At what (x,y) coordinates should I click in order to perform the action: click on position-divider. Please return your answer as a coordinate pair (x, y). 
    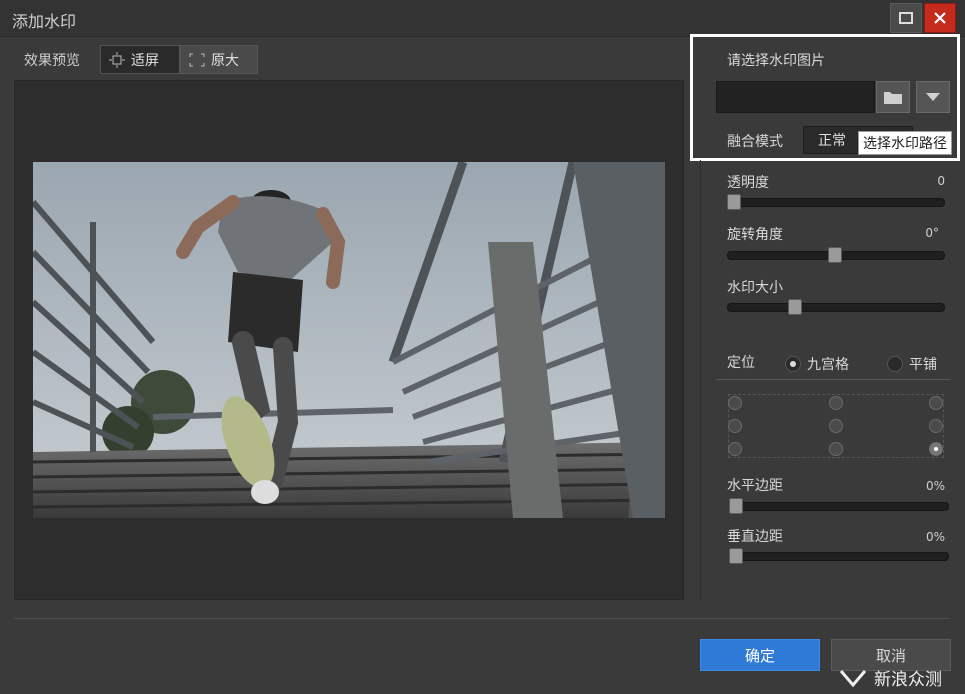
    Looking at the image, I should click on (833, 379).